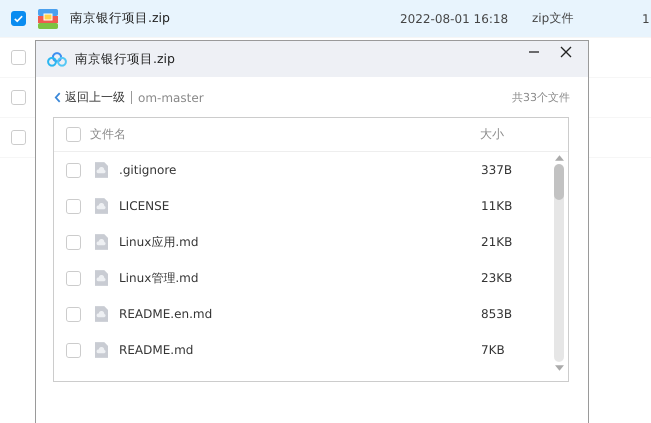 This screenshot has width=651, height=423. What do you see at coordinates (566, 52) in the screenshot?
I see `close-icon` at bounding box center [566, 52].